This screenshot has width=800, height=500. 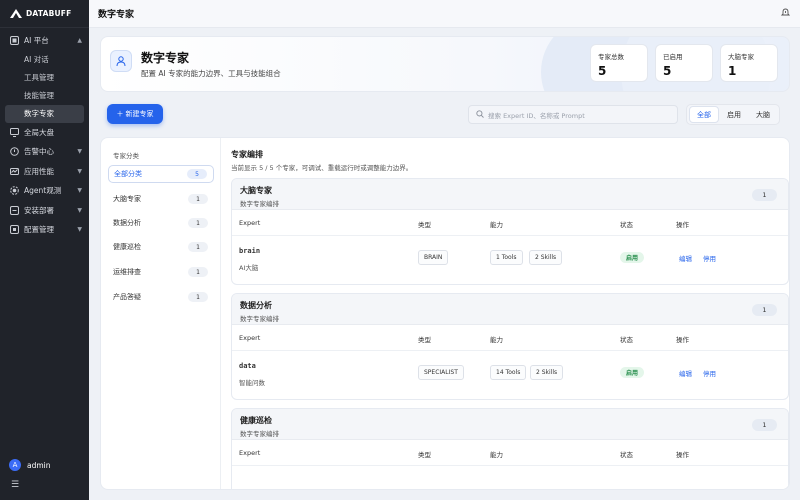 I want to click on search-input: 搜索 Expert ID、名称或 Prompt, so click(x=573, y=114).